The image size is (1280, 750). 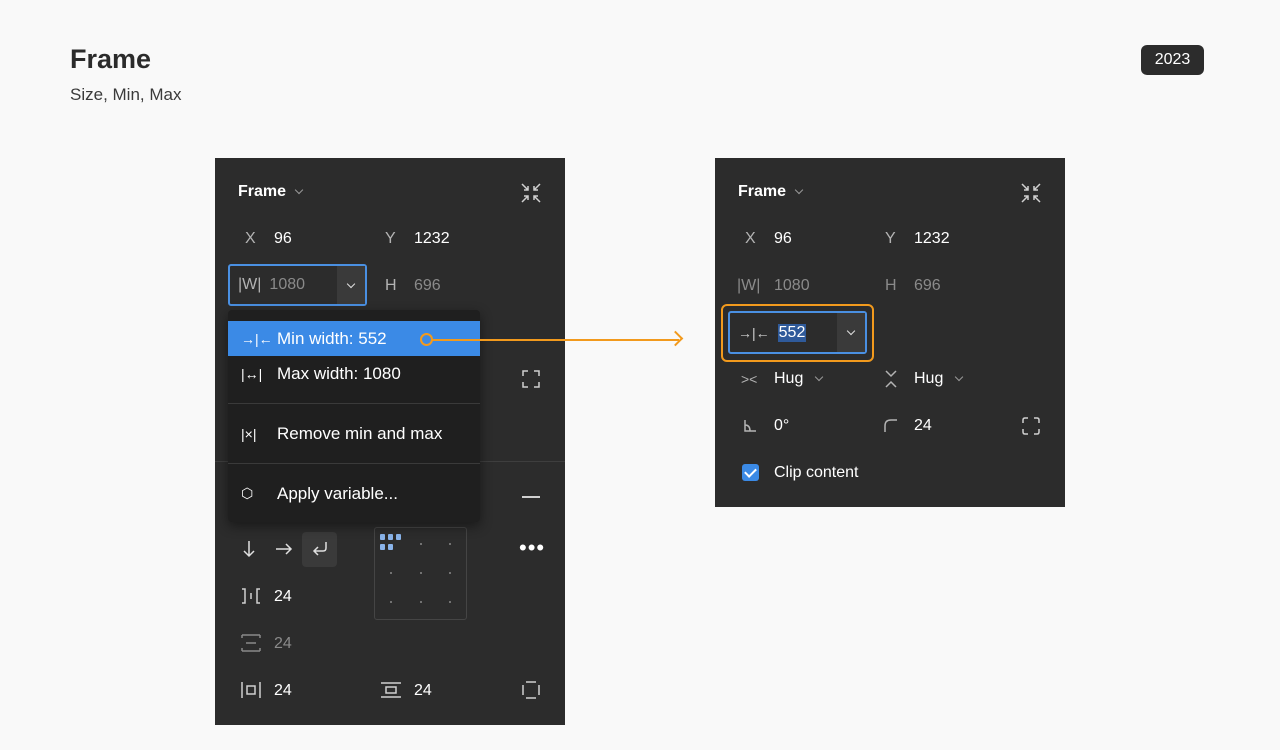 I want to click on vertical-spacing-input: 24, so click(x=283, y=644).